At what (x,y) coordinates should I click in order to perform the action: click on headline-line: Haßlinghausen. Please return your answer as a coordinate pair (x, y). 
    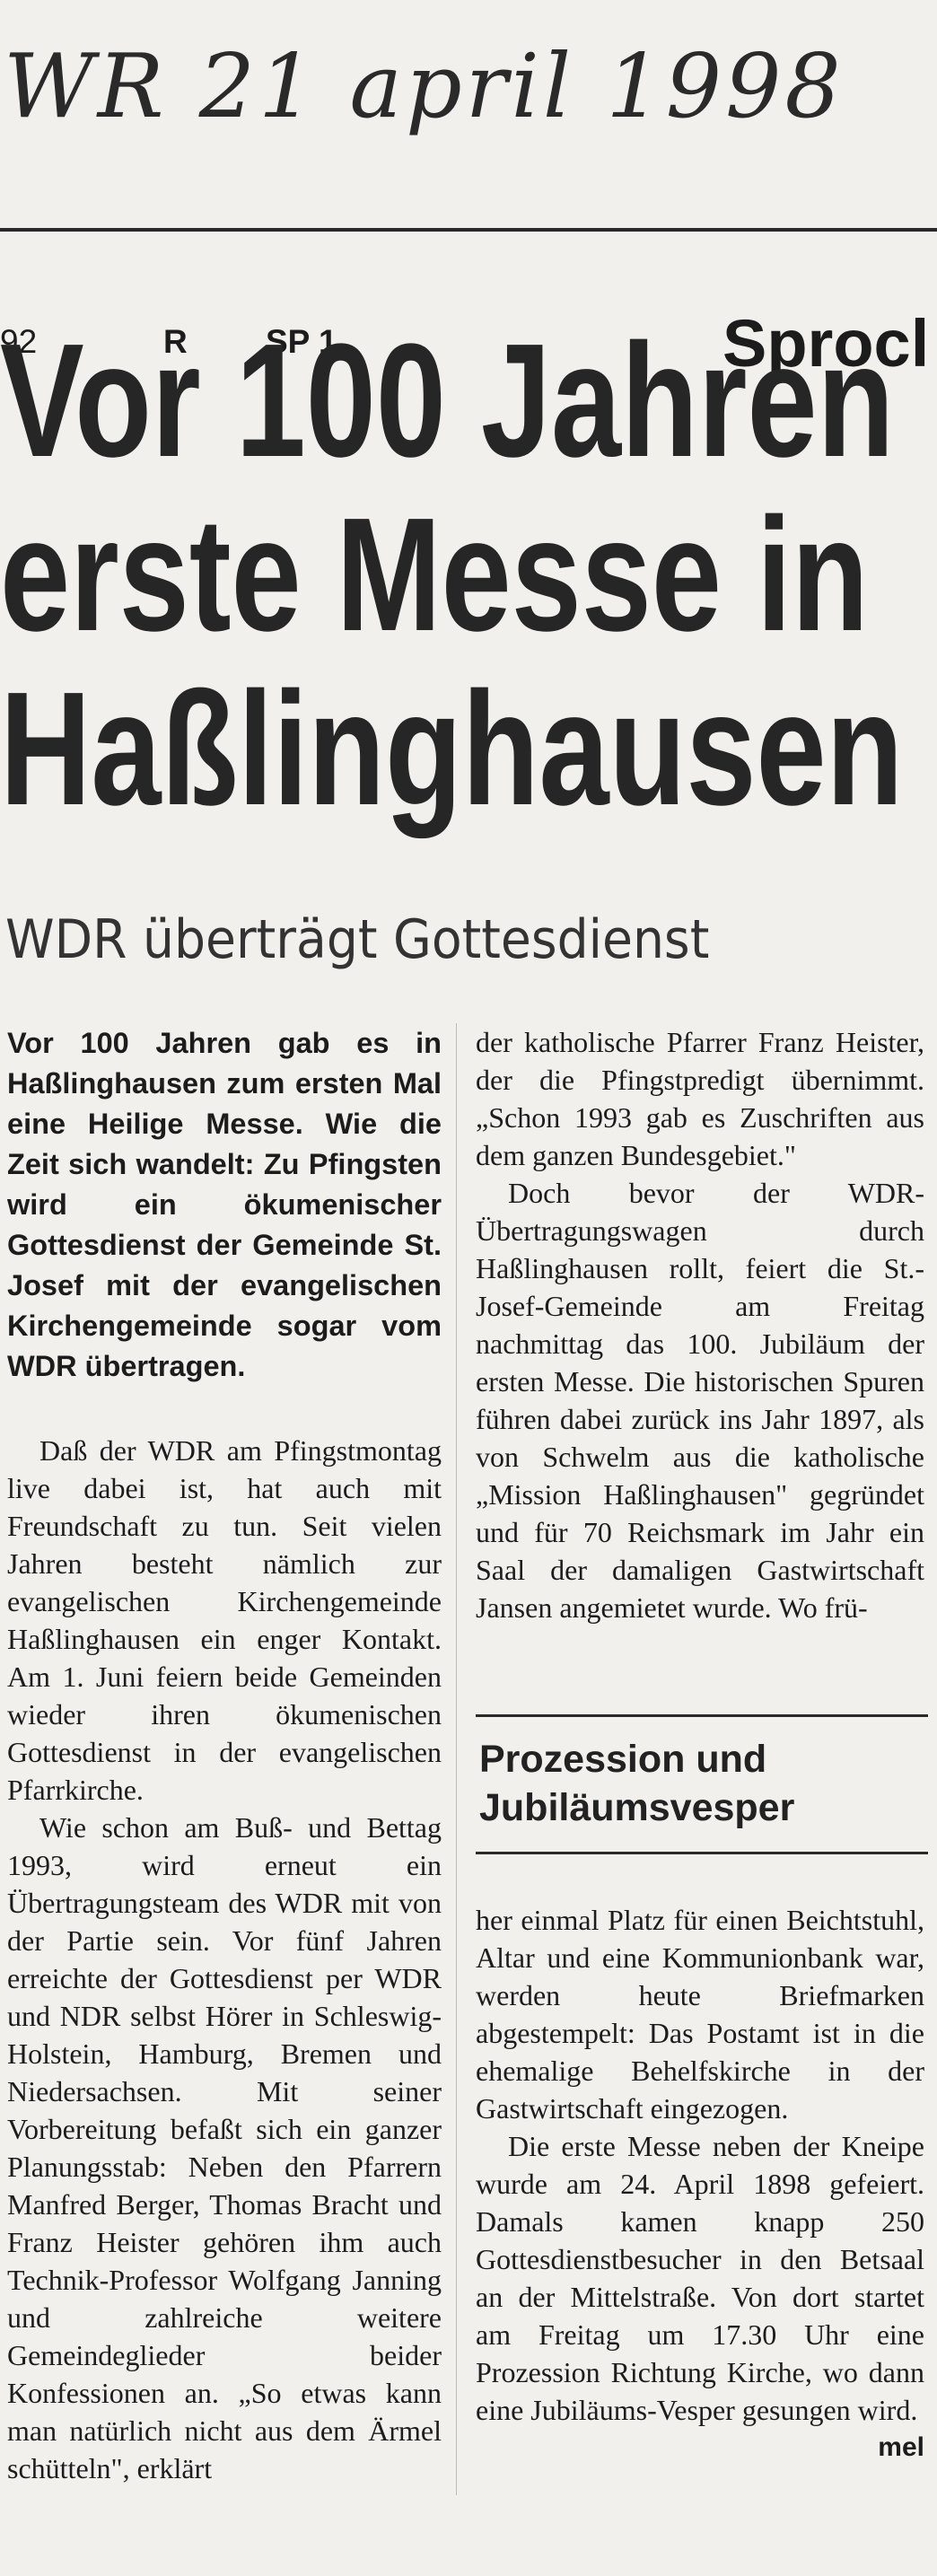
    Looking at the image, I should click on (452, 749).